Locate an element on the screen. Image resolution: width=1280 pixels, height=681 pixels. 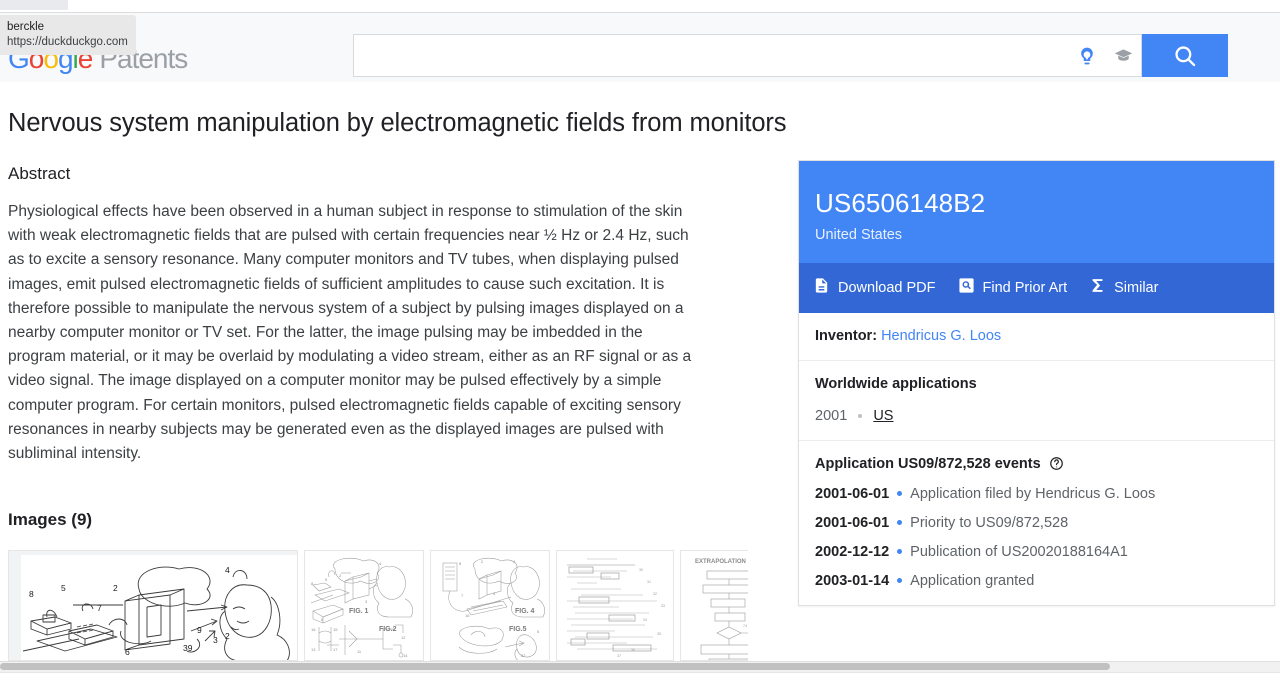
lightbulb-icon is located at coordinates (1087, 55).